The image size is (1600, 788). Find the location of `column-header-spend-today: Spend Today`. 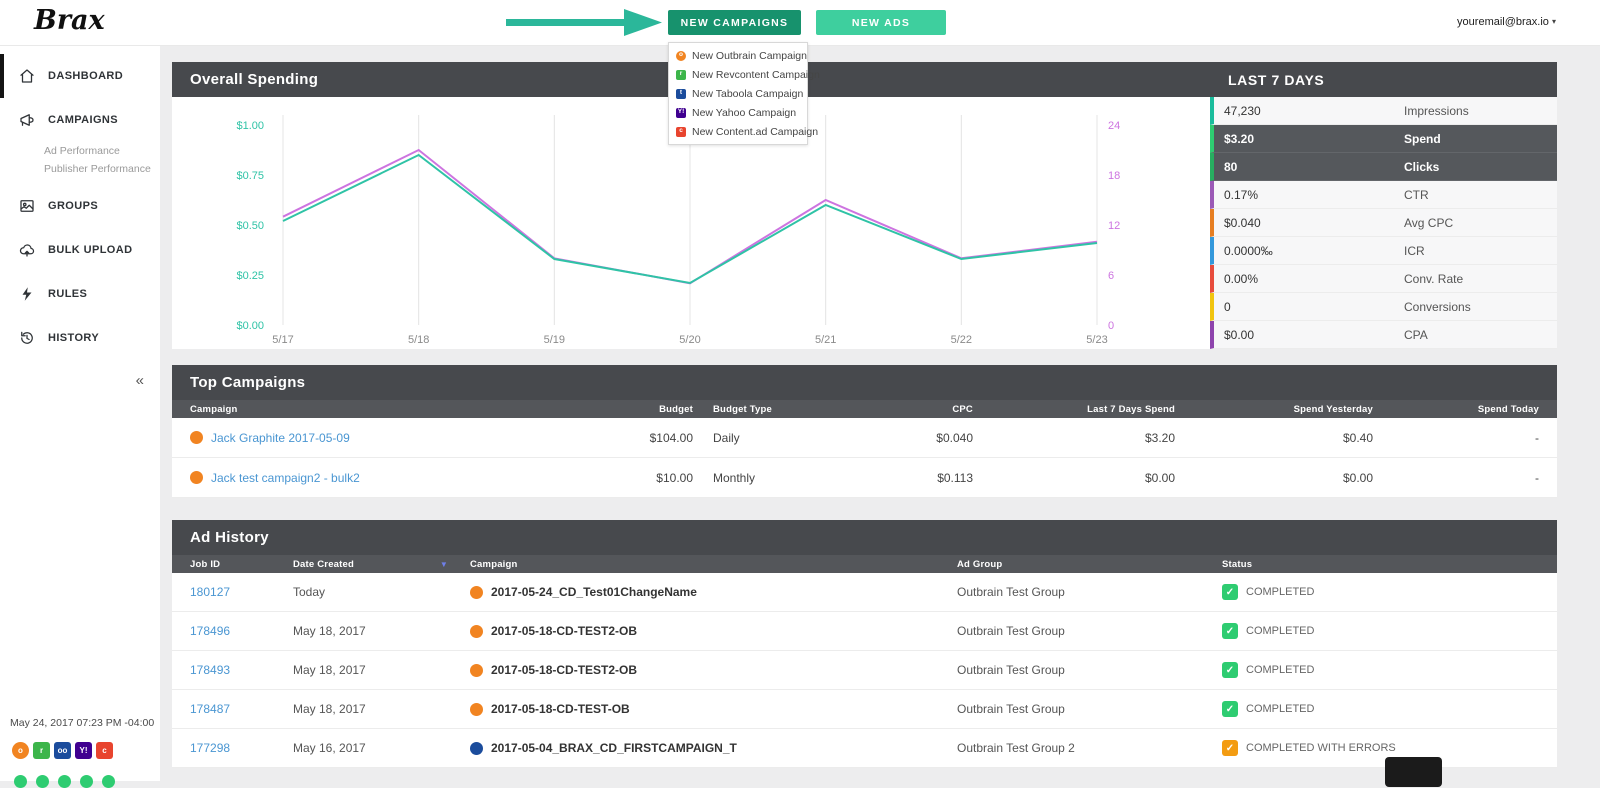

column-header-spend-today: Spend Today is located at coordinates (1456, 409).